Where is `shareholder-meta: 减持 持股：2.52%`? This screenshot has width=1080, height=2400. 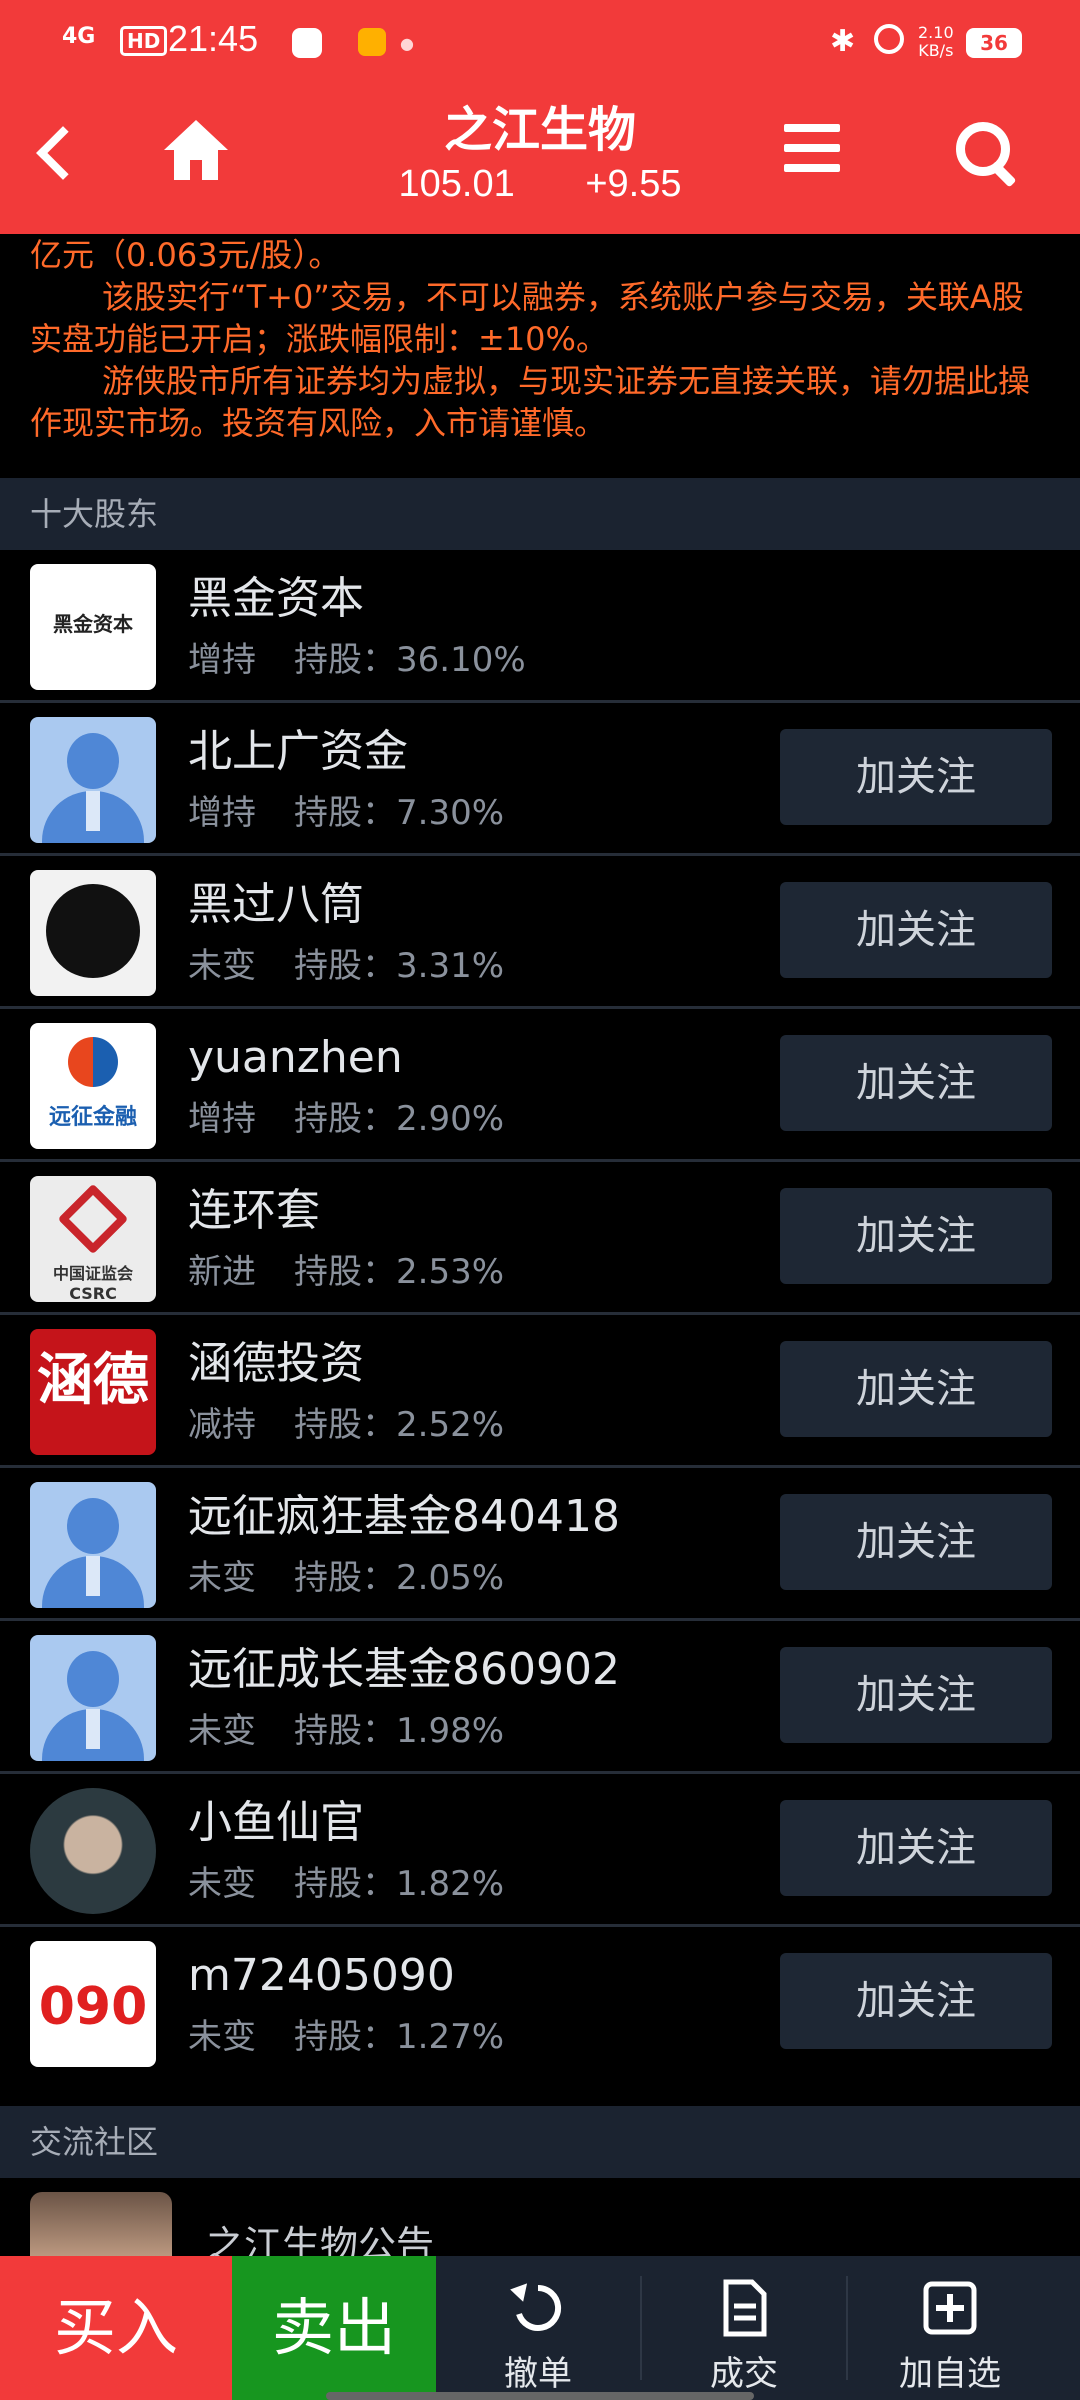
shareholder-meta: 减持 持股：2.52% is located at coordinates (346, 1425).